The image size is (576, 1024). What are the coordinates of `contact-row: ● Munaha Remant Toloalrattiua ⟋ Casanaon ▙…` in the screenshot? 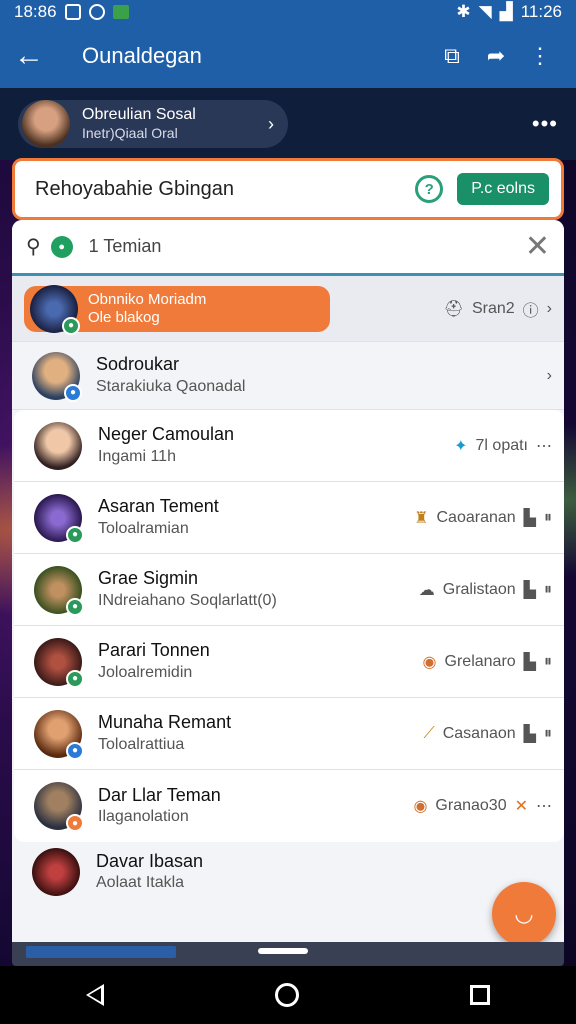 It's located at (289, 734).